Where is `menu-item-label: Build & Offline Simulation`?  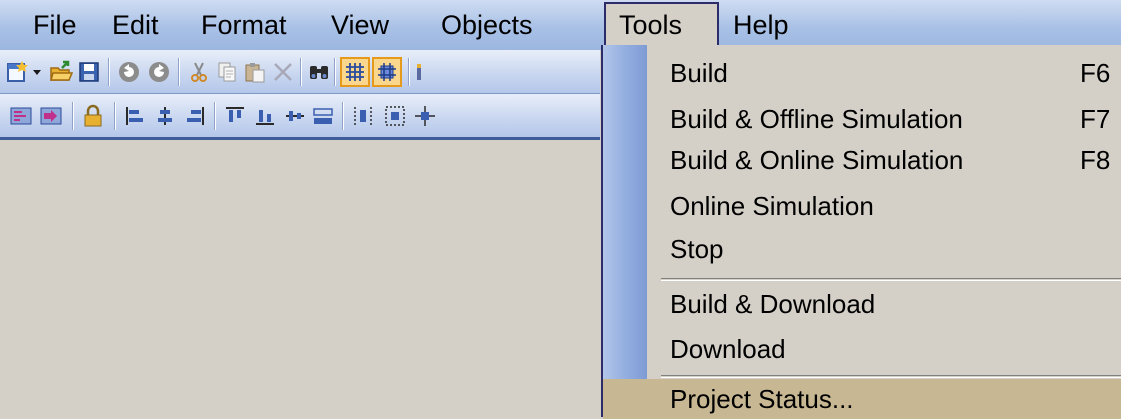
menu-item-label: Build & Offline Simulation is located at coordinates (816, 119).